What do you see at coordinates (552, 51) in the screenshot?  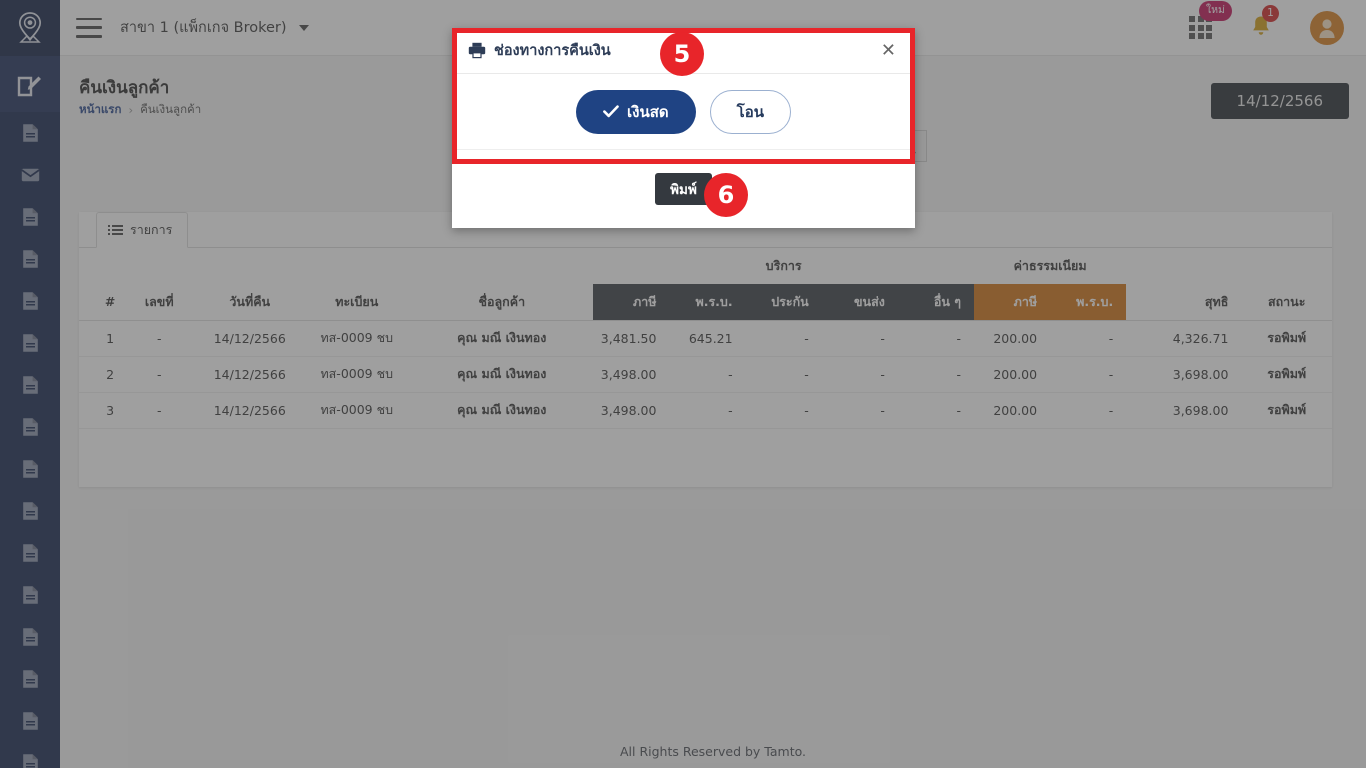 I see `modal-title: ช่องทางการคืนเงิน` at bounding box center [552, 51].